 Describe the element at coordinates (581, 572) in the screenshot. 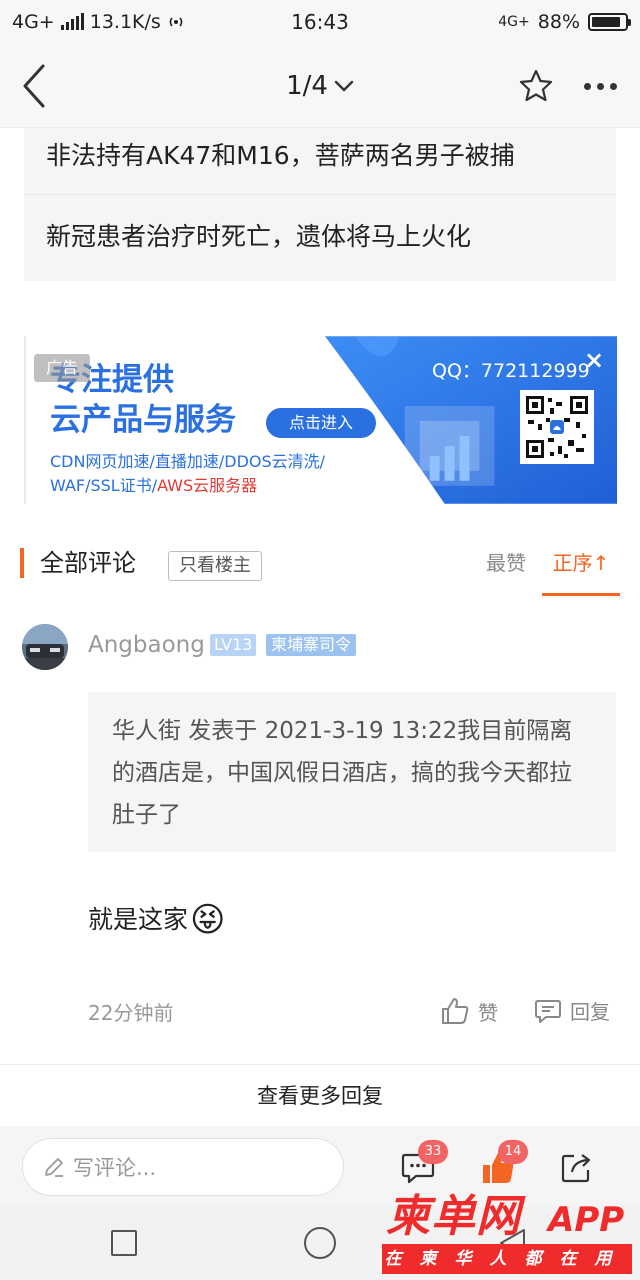

I see `sort-order-tab: 正序↑` at that location.